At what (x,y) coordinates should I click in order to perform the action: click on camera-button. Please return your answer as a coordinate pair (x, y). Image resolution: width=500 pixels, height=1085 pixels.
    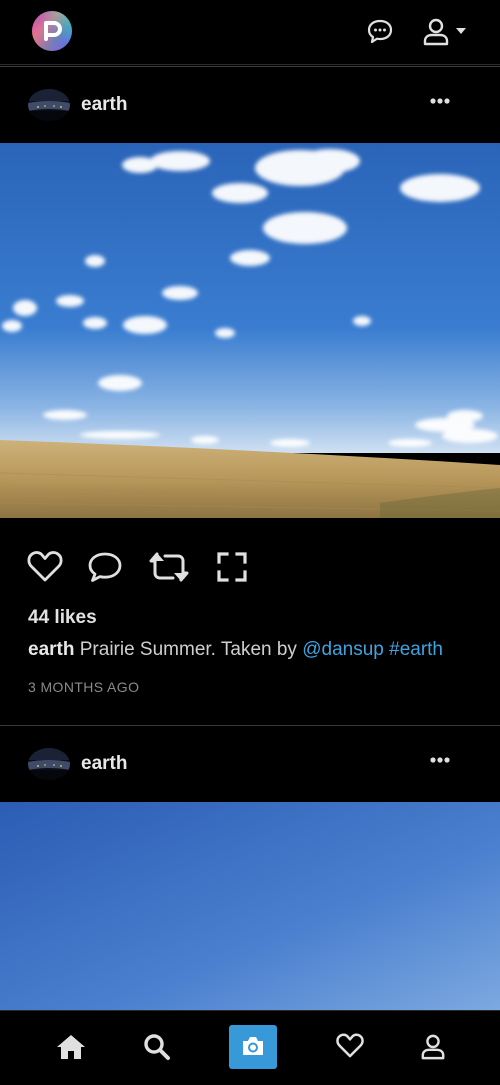
    Looking at the image, I should click on (253, 1047).